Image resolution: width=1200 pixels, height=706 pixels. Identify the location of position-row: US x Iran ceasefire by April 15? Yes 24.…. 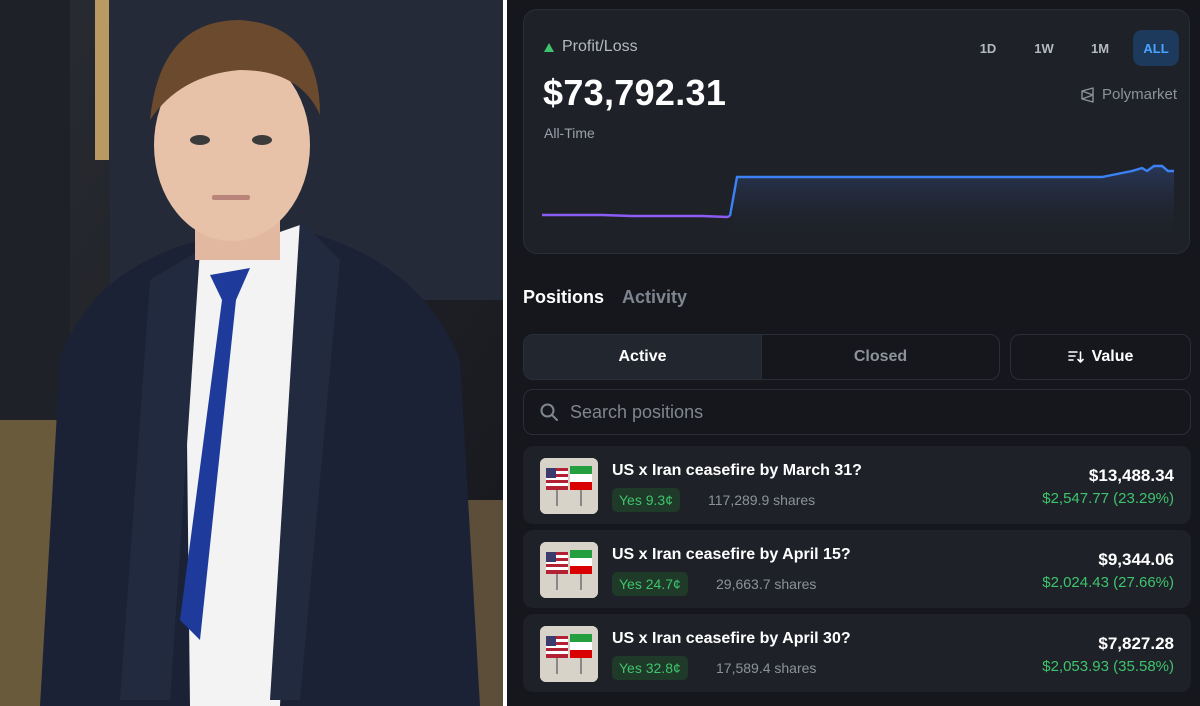
(857, 569).